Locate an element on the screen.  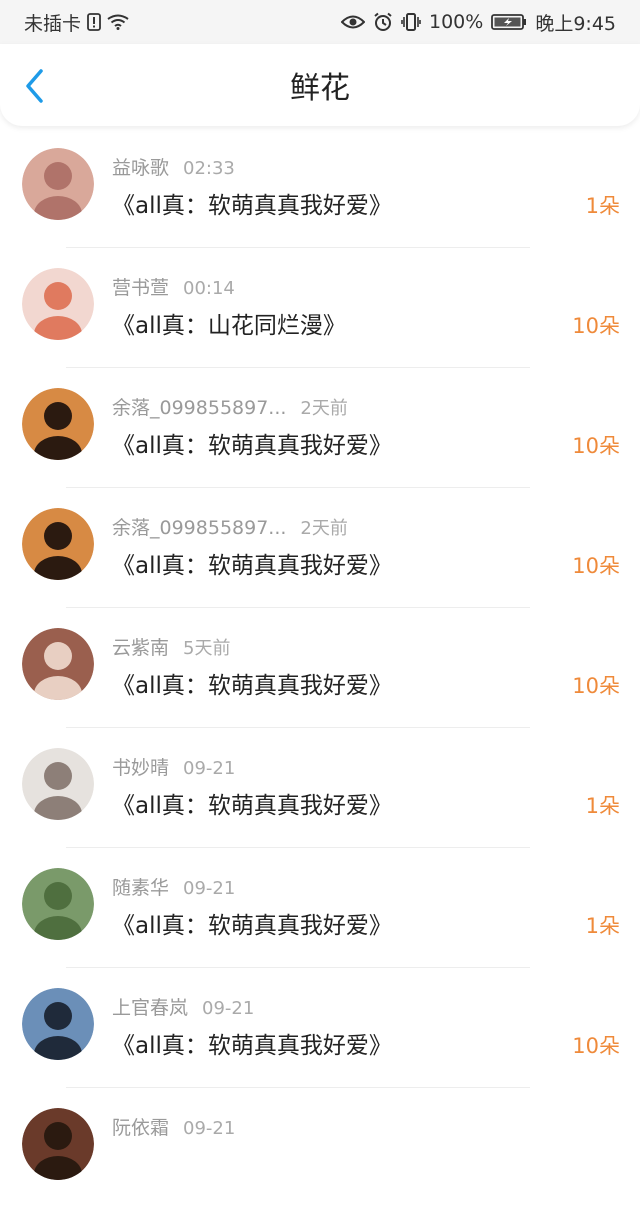
status-left: 未插卡 is located at coordinates (76, 22).